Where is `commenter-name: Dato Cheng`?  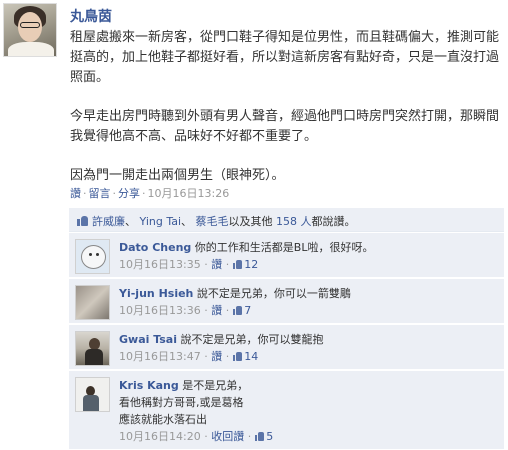
commenter-name: Dato Cheng is located at coordinates (155, 247).